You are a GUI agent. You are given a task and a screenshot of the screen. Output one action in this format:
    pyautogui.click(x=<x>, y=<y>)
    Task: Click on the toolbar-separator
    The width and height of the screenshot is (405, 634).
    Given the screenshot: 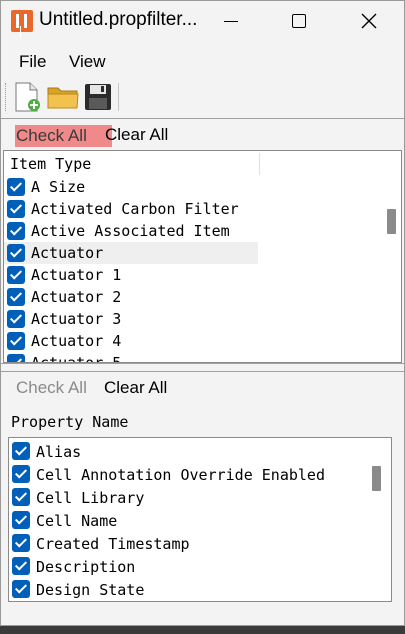 What is the action you would take?
    pyautogui.click(x=118, y=97)
    